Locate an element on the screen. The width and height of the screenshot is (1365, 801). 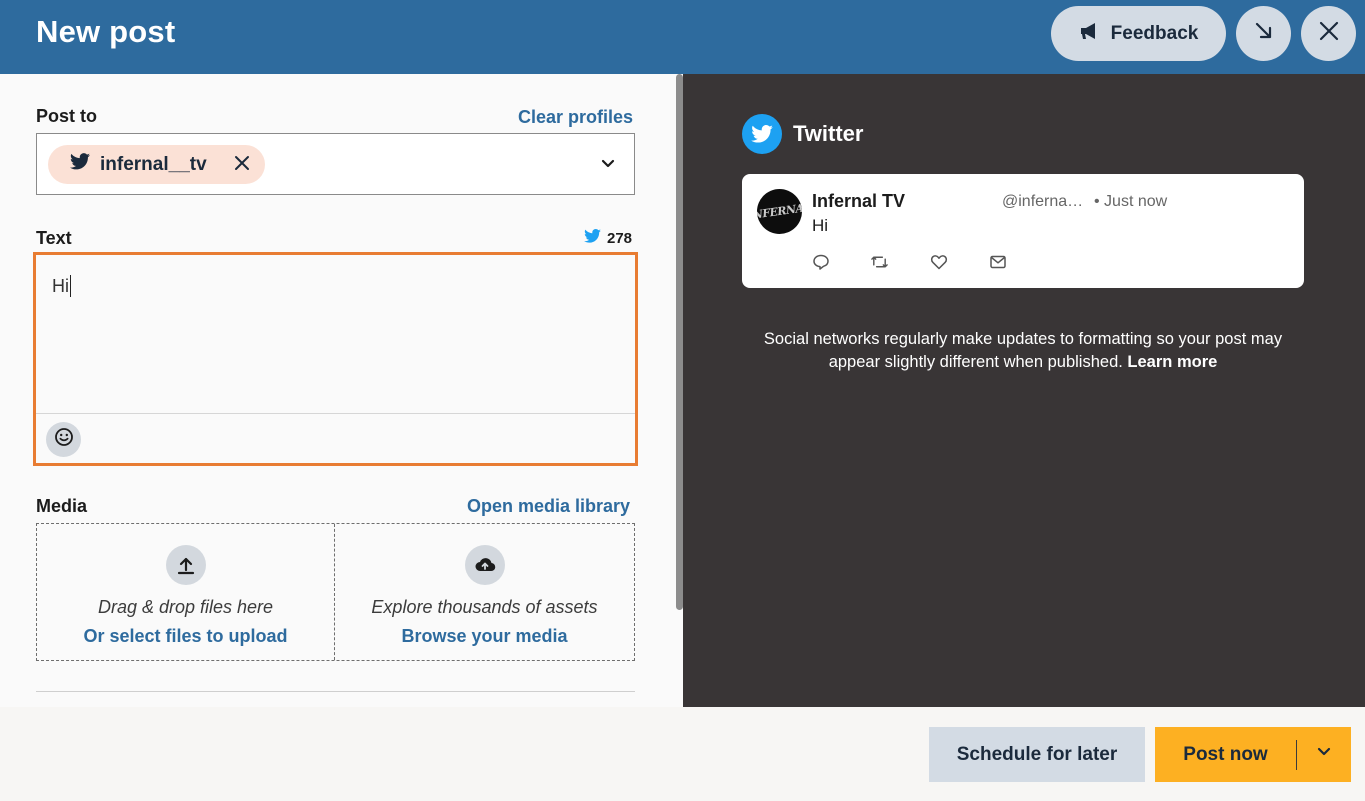
post-text-value: Hi is located at coordinates (60, 285).